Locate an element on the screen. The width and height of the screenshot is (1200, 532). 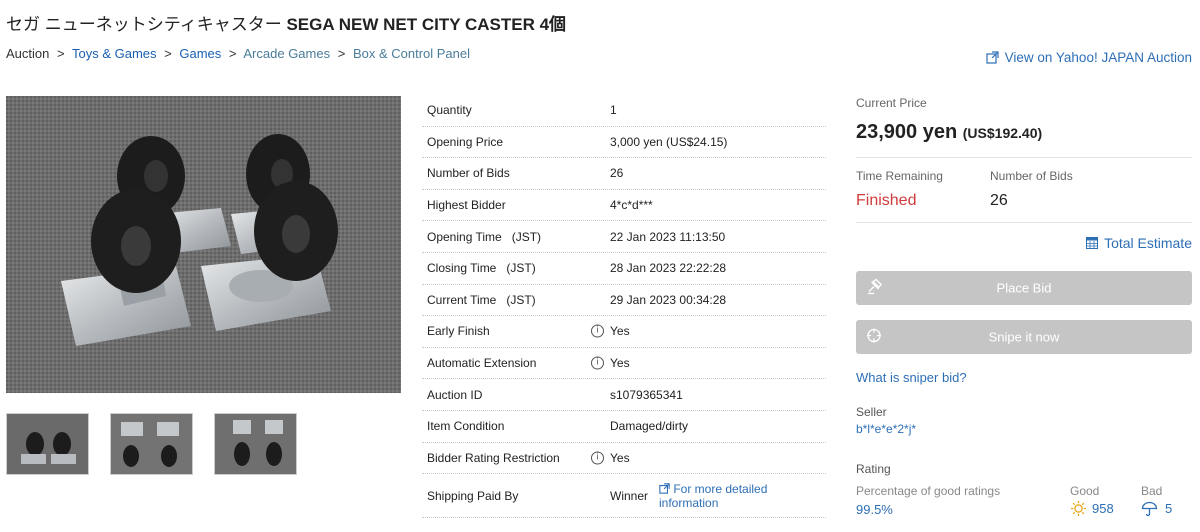
detail-label: Item Condition is located at coordinates (466, 426).